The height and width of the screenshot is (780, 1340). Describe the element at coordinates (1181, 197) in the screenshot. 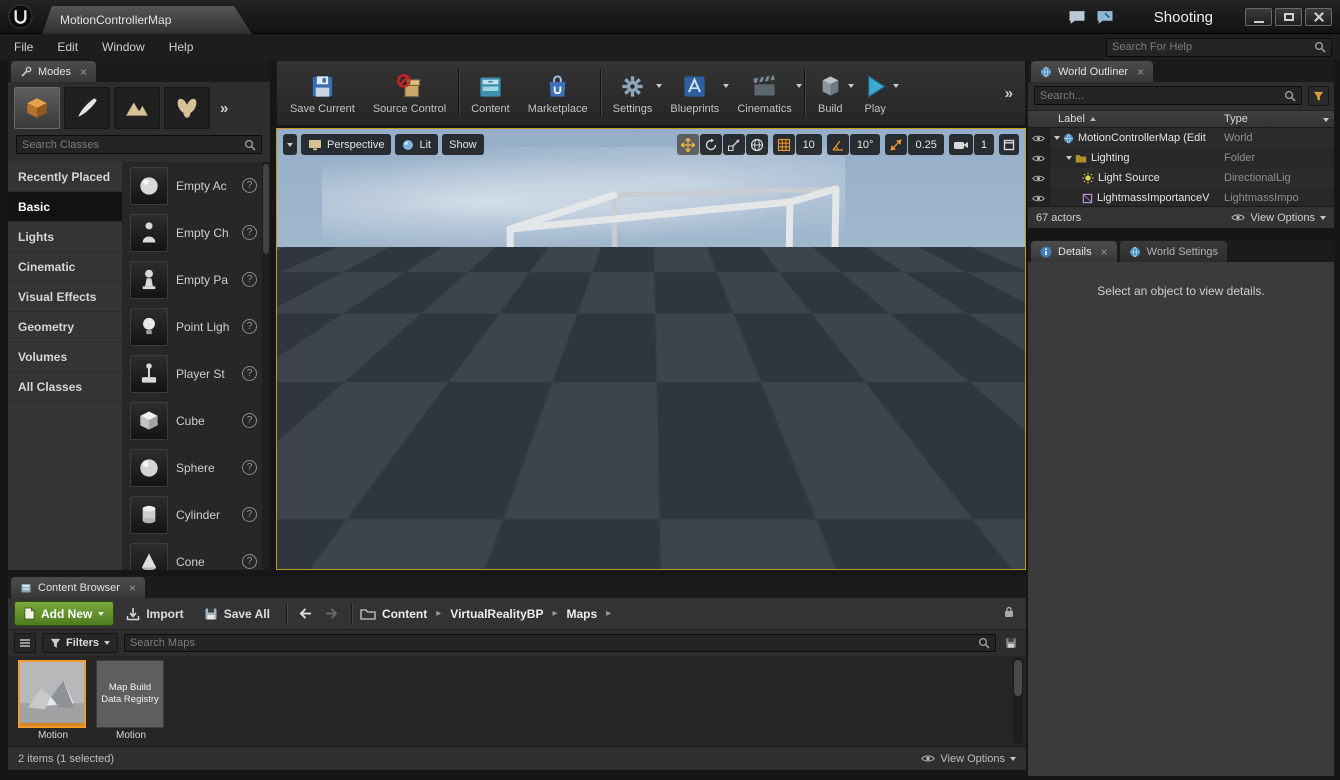

I see `outliner-row-lightmass: LightmassImportanceV LightmassImpo` at that location.